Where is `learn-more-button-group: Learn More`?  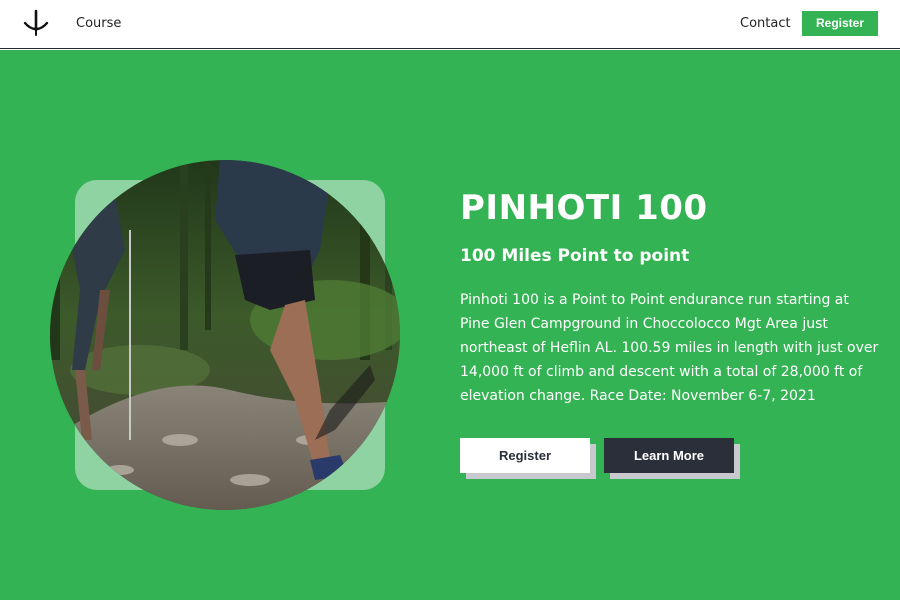 learn-more-button-group: Learn More is located at coordinates (672, 458).